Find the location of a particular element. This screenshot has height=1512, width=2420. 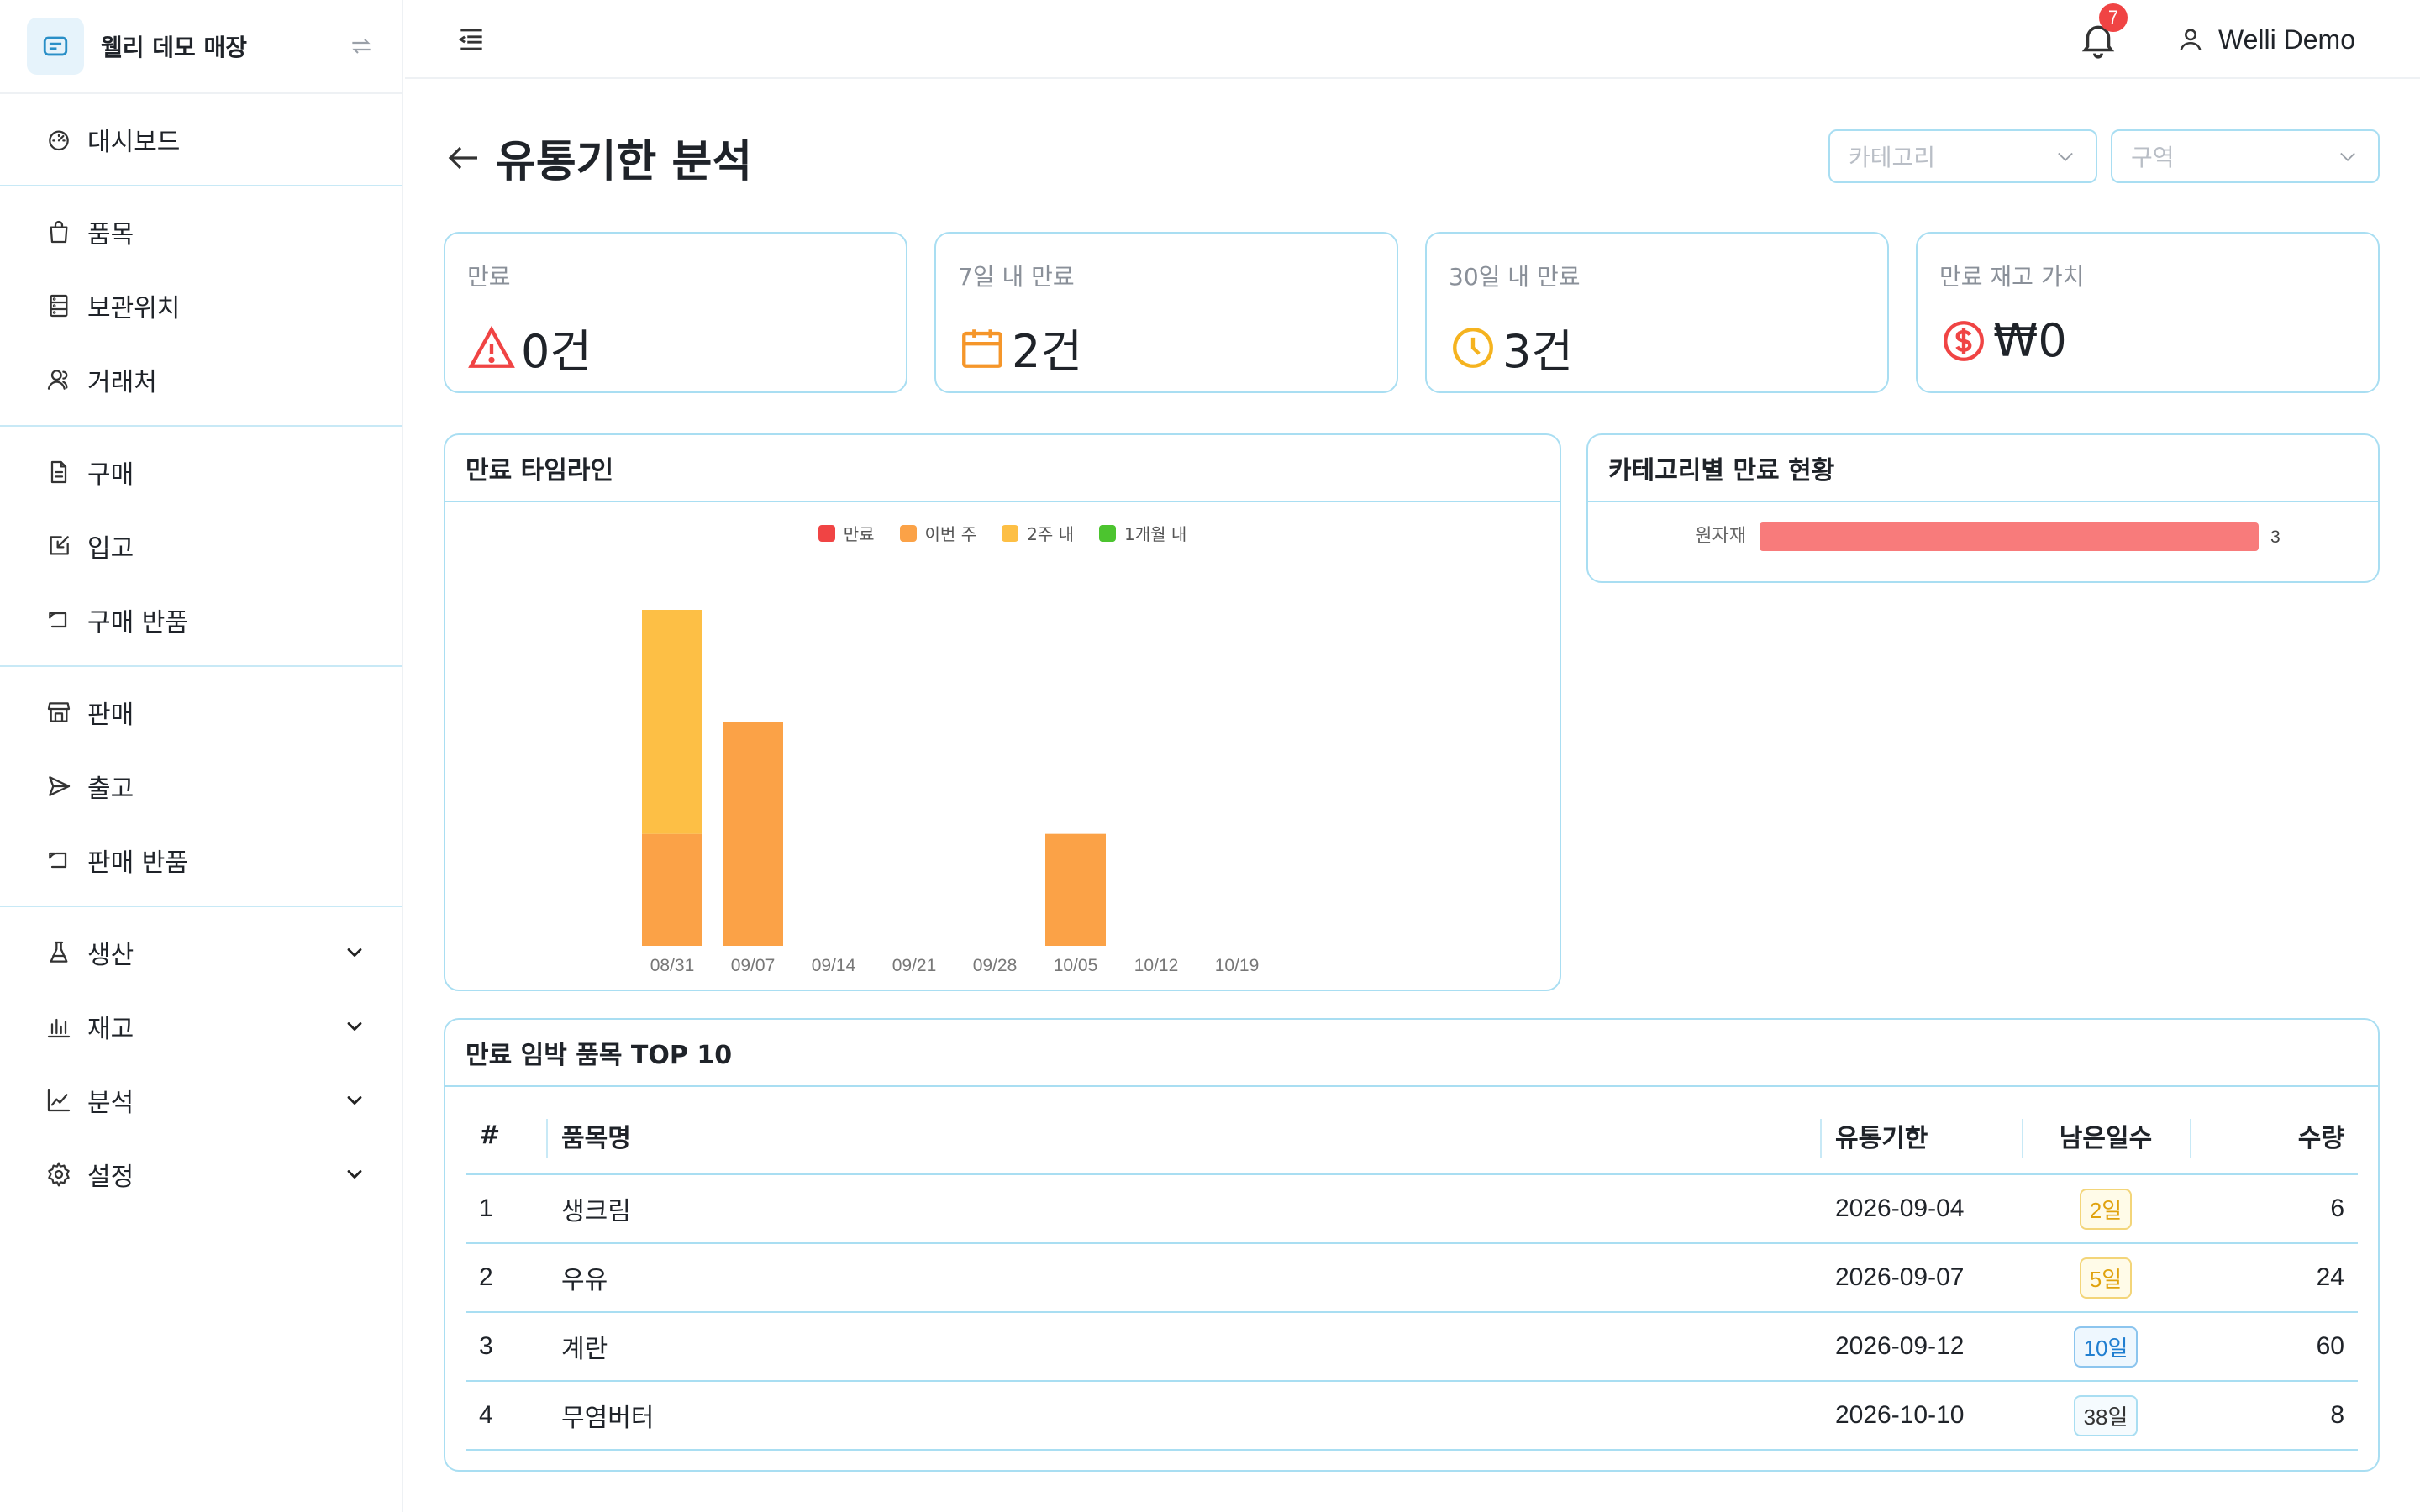

category-select: 카테고리 is located at coordinates (1963, 156).